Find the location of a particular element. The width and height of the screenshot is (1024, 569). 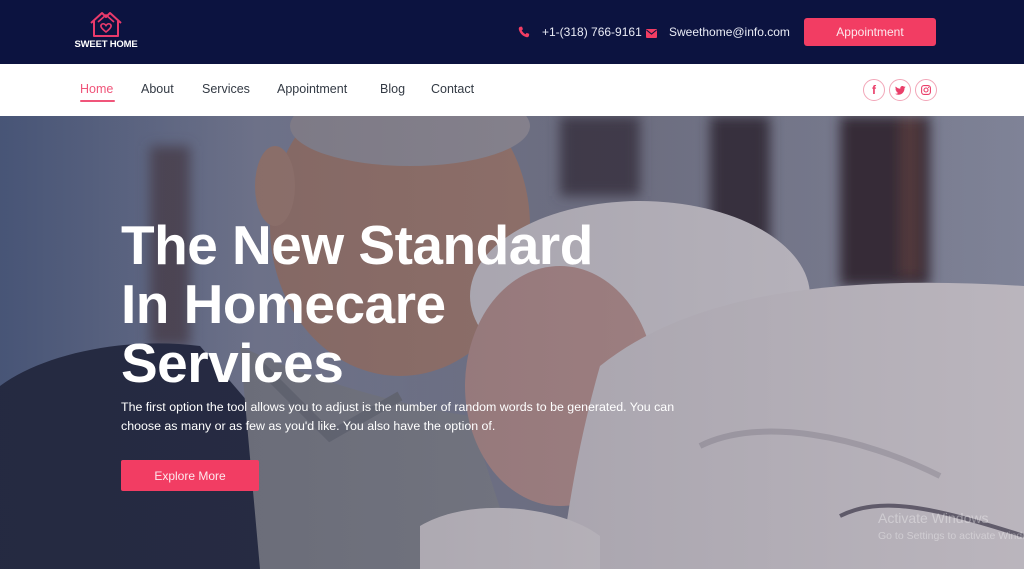

facebook-link: f is located at coordinates (874, 90).